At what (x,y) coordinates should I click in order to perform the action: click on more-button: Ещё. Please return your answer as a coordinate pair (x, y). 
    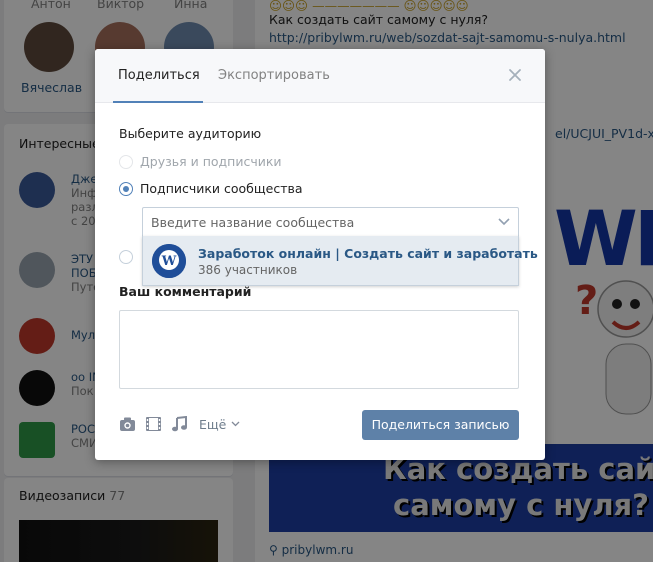
    Looking at the image, I should click on (212, 424).